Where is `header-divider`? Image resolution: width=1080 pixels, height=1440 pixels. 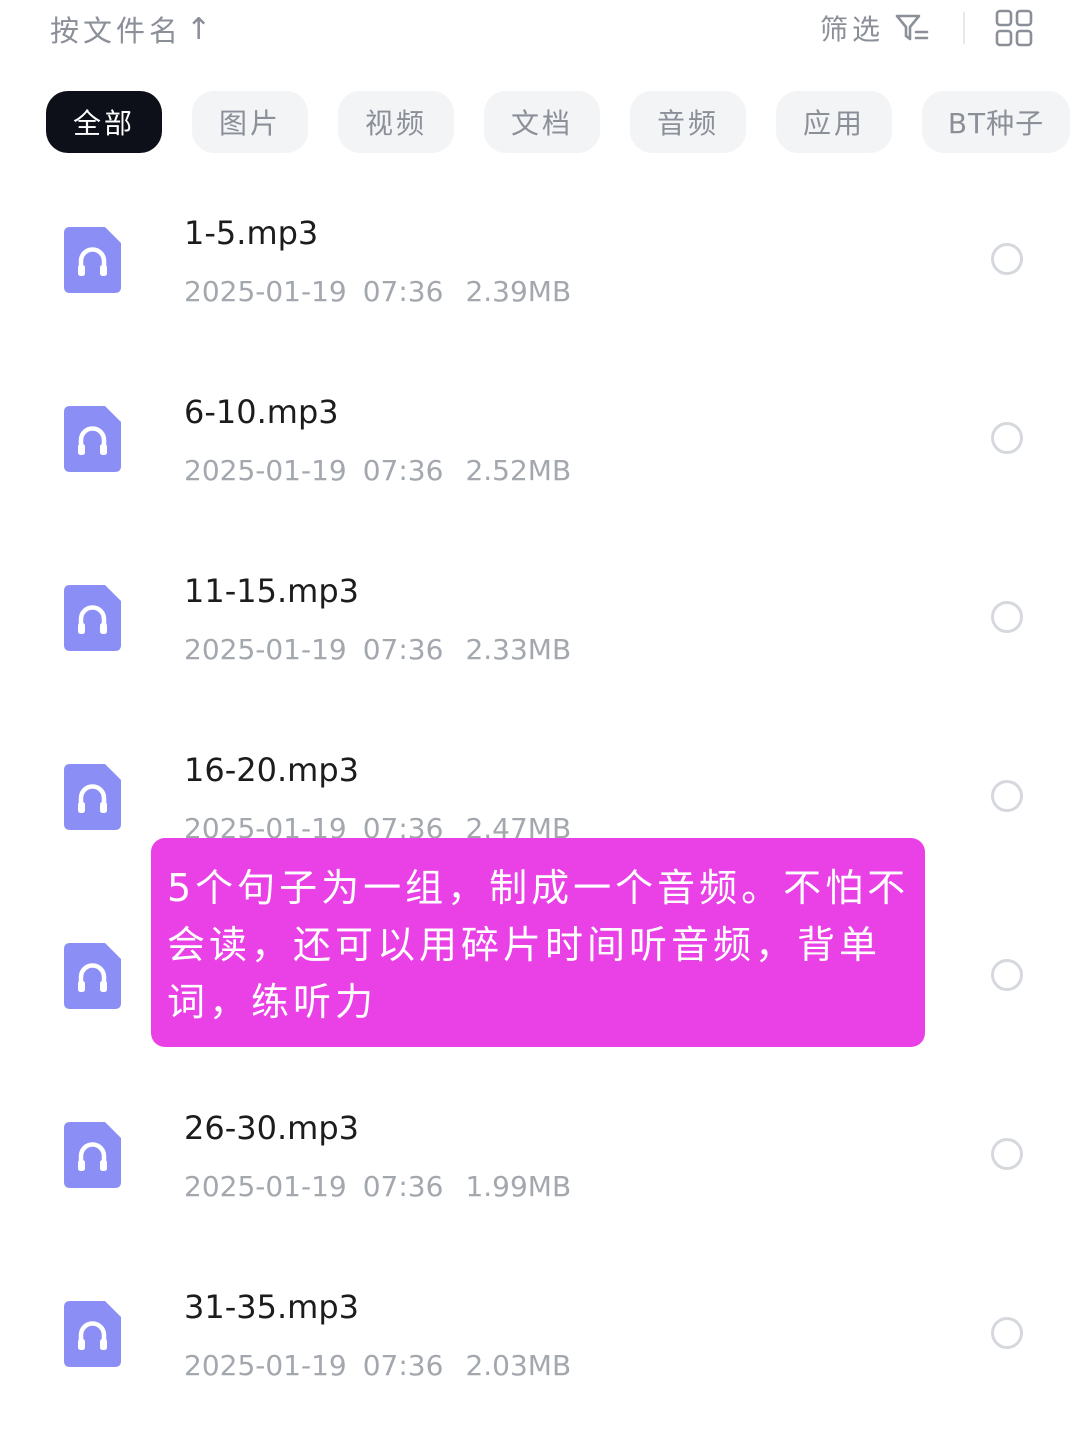 header-divider is located at coordinates (964, 28).